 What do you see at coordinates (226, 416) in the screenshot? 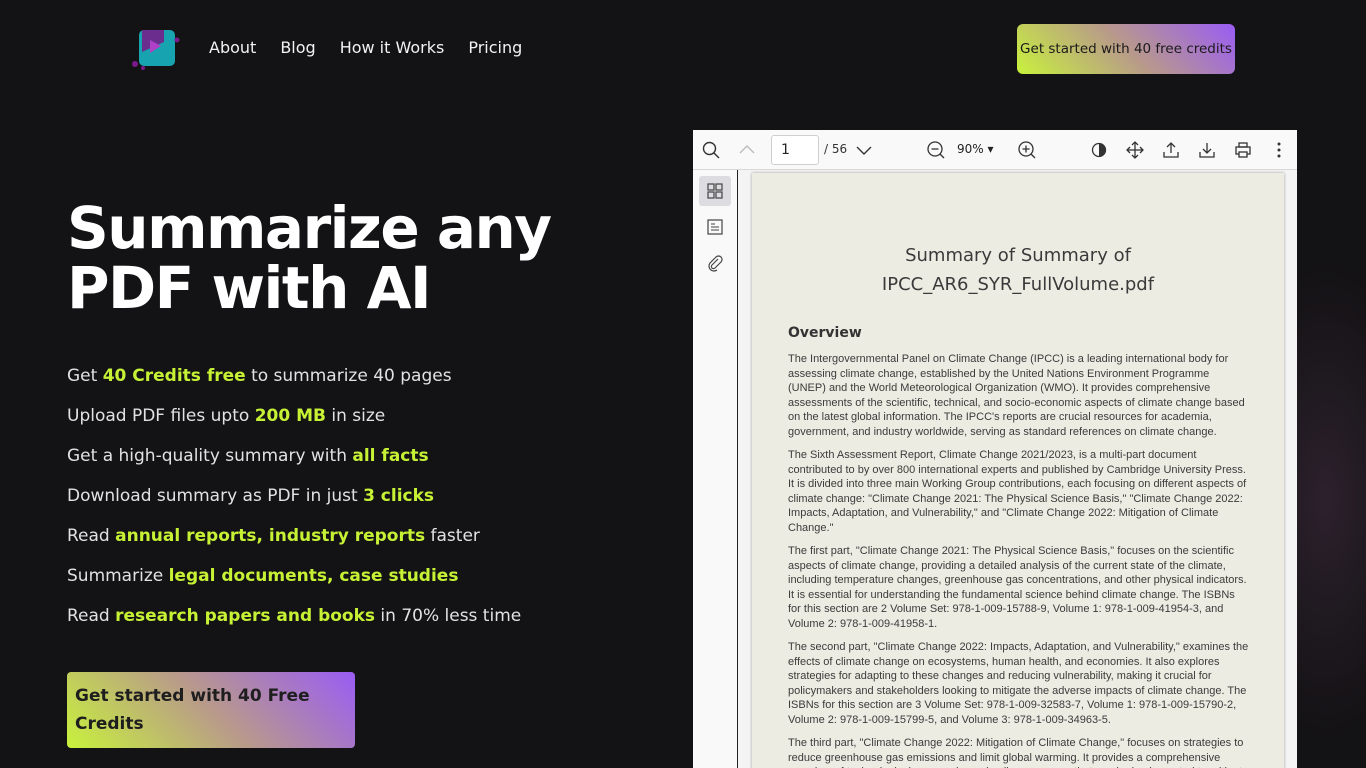
I see `feature-item: Upload PDF files upto 200 MB in size` at bounding box center [226, 416].